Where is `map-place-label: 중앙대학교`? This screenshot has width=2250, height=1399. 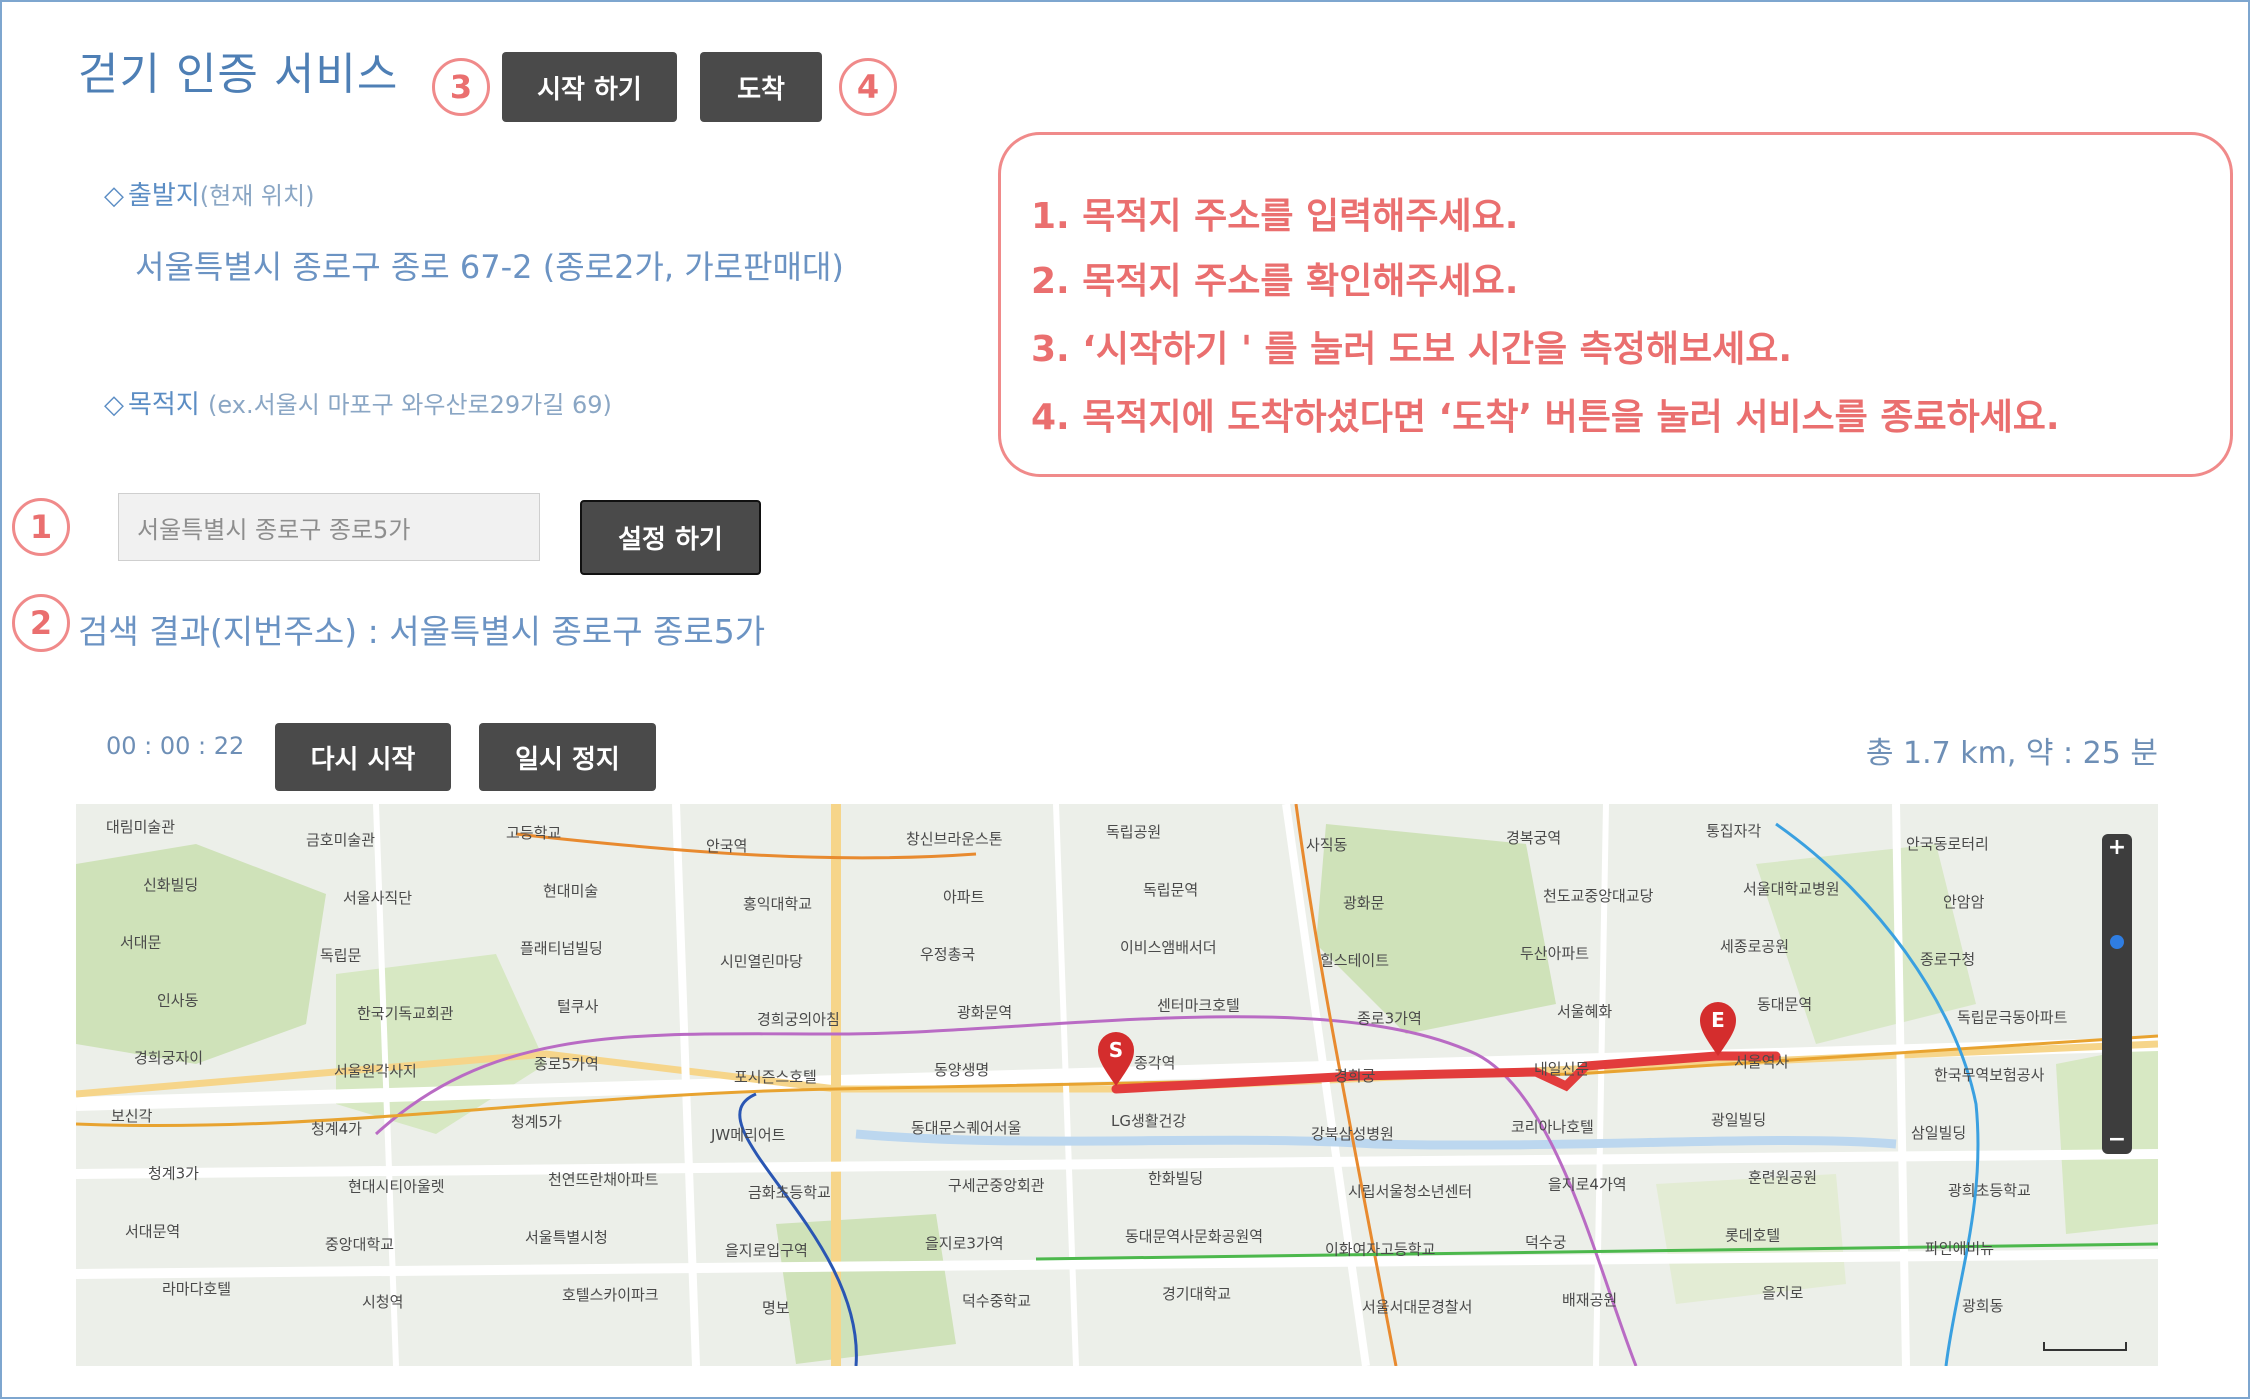
map-place-label: 중앙대학교 is located at coordinates (359, 1244).